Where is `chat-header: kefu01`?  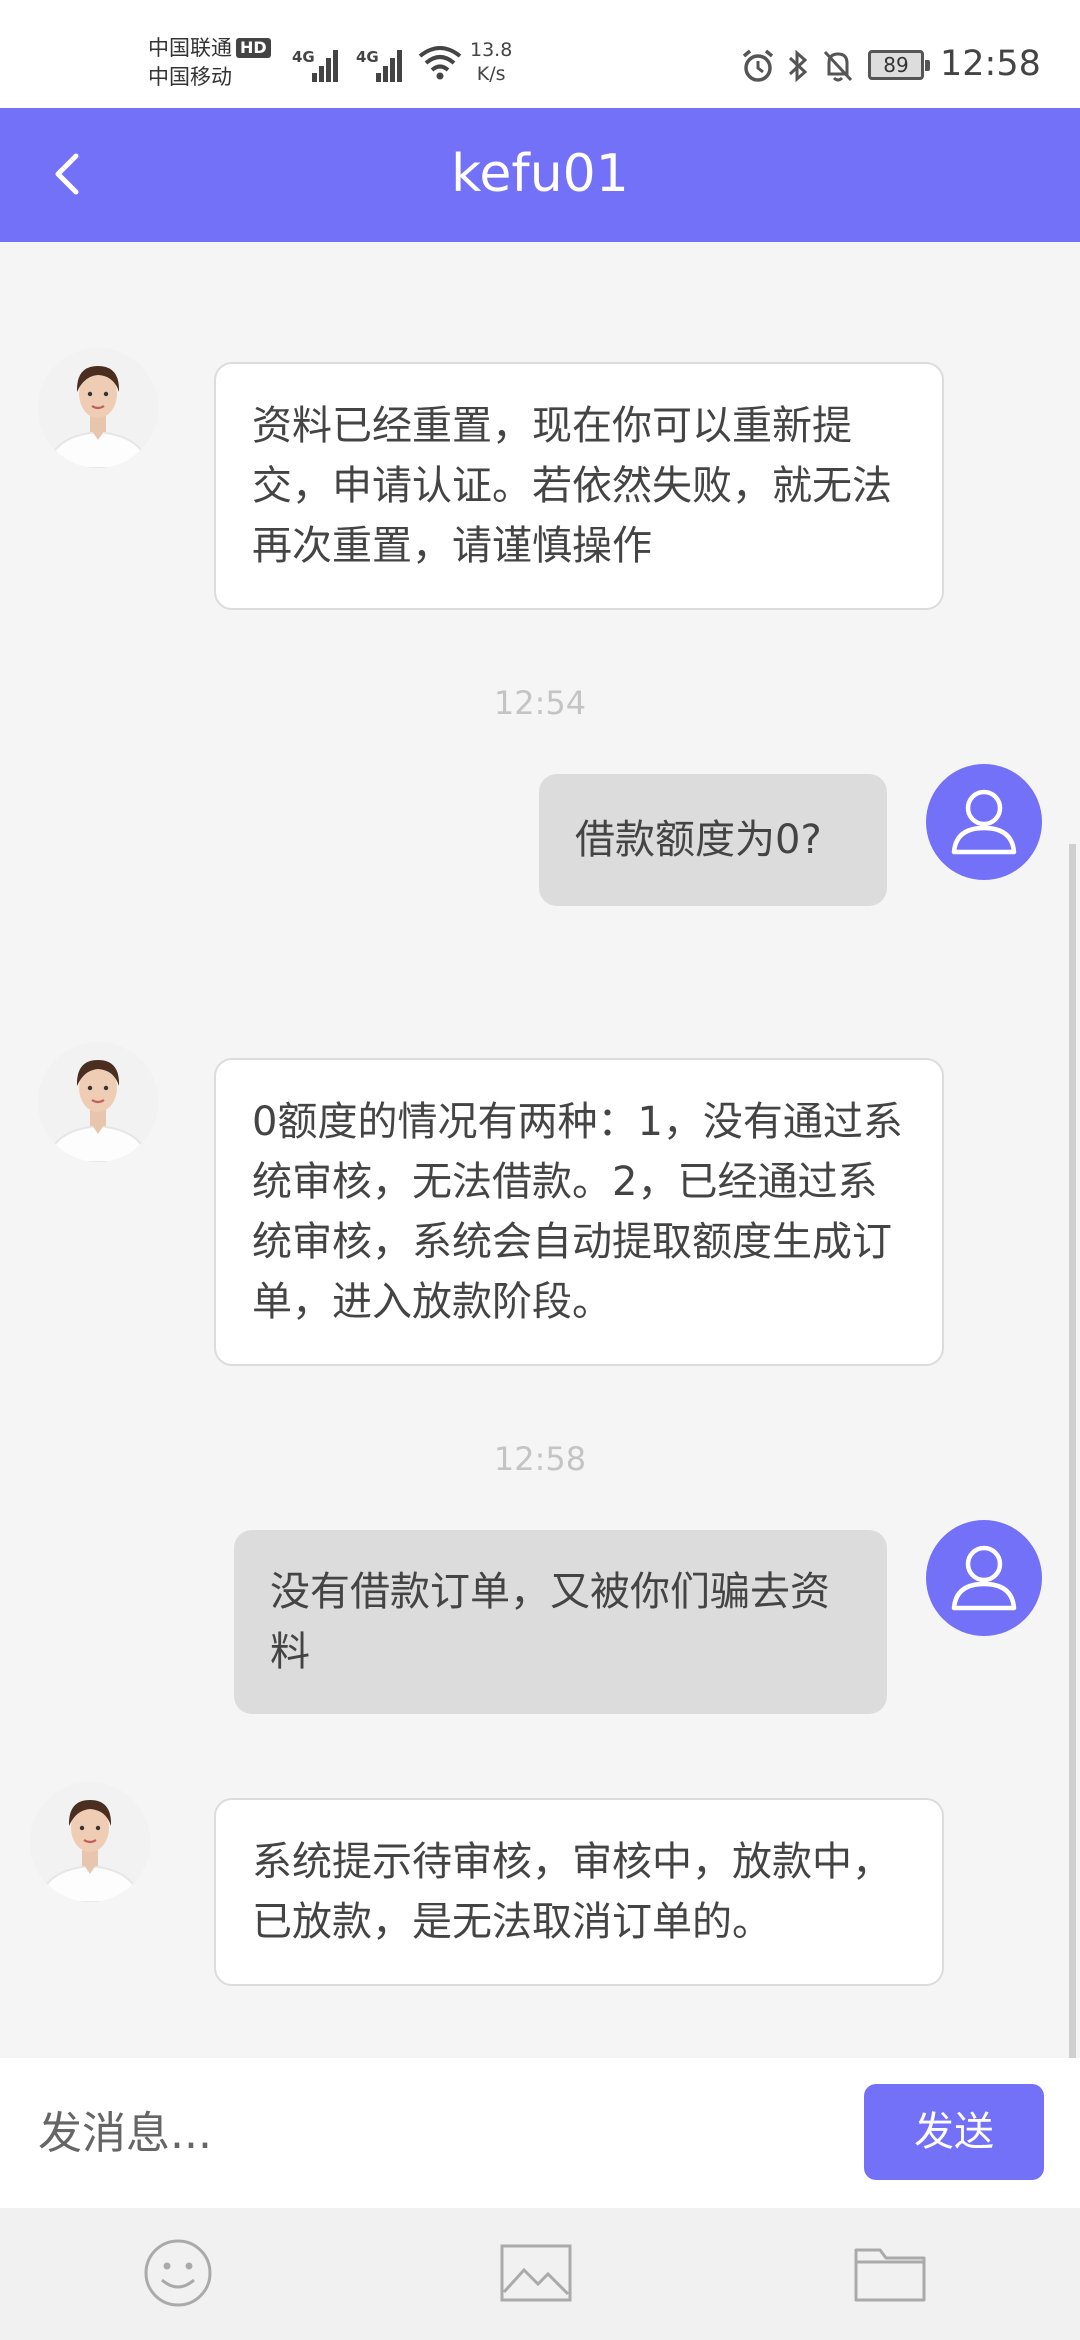
chat-header: kefu01 is located at coordinates (540, 175).